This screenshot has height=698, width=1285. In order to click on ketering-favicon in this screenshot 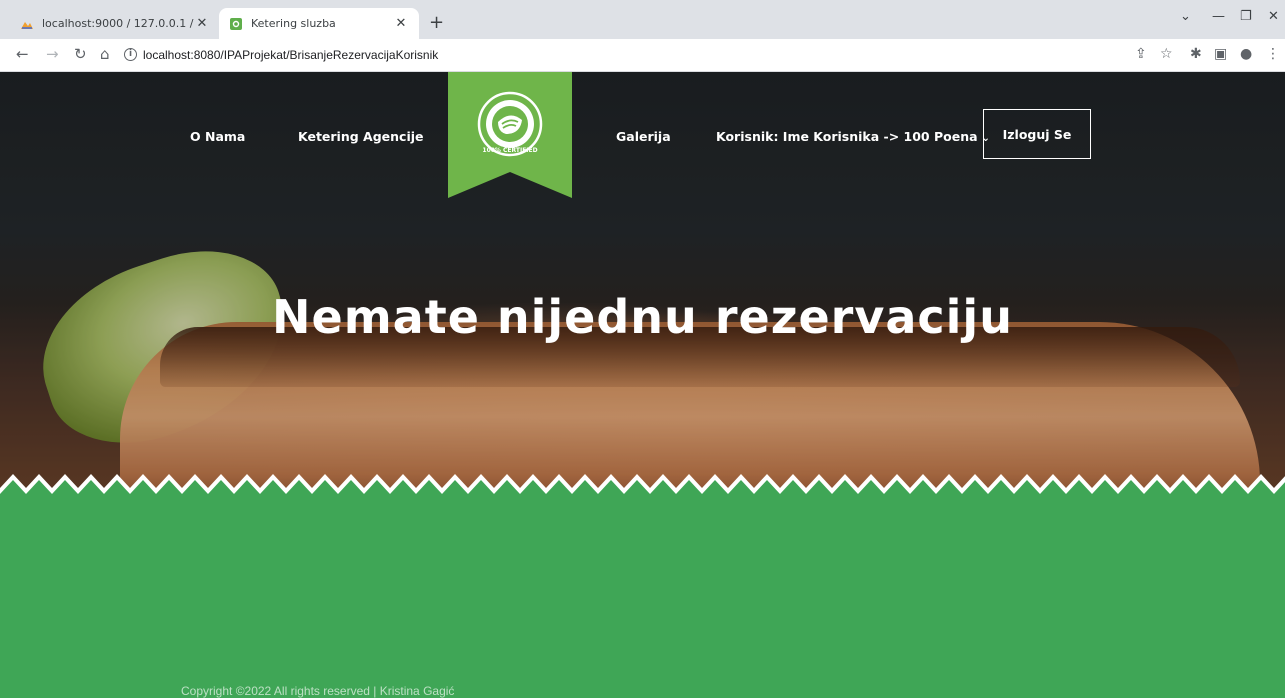, I will do `click(236, 23)`.